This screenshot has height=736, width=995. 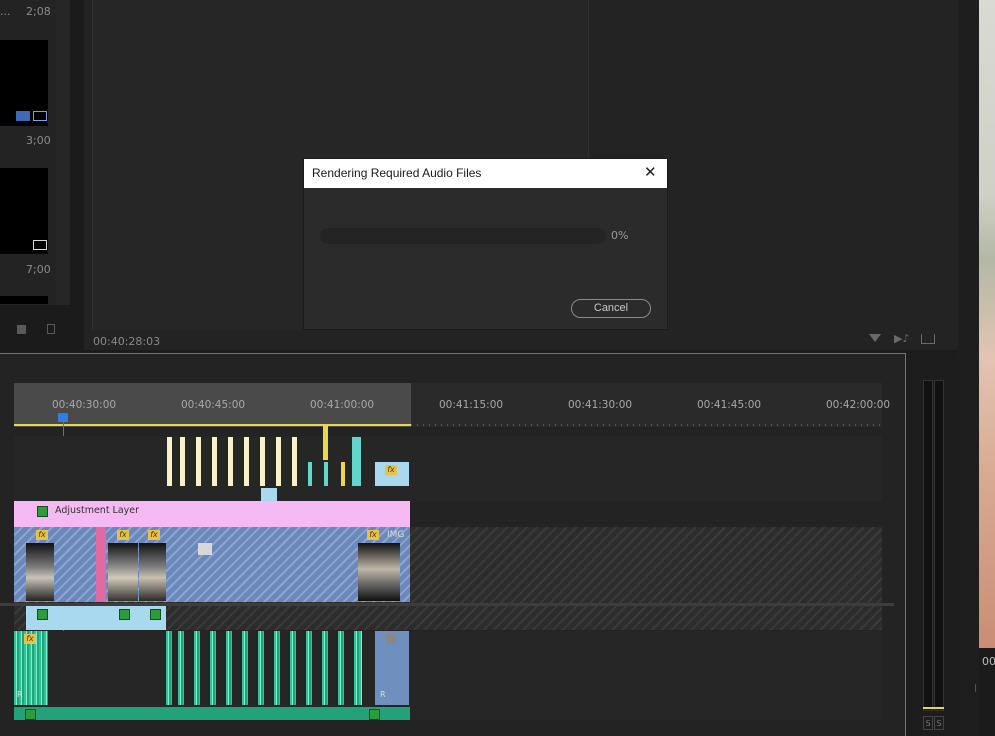 What do you see at coordinates (448, 475) in the screenshot?
I see `track-v3` at bounding box center [448, 475].